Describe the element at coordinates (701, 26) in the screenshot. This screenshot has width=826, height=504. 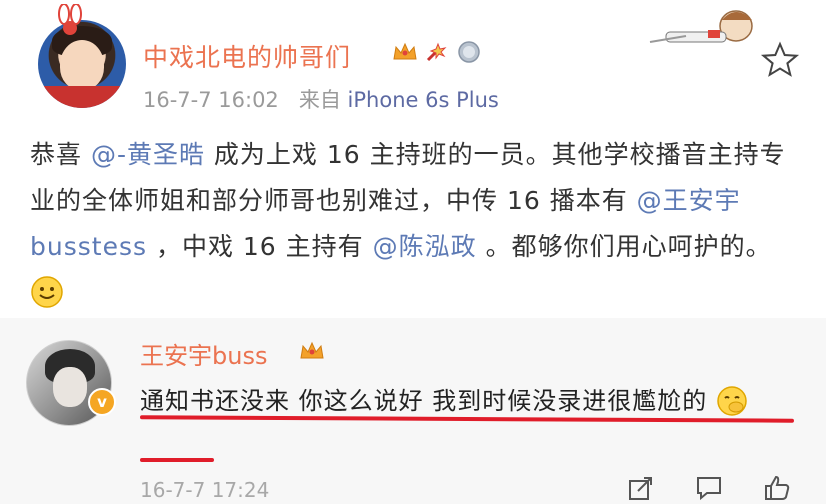
I see `lying-girl-sticker-icon` at that location.